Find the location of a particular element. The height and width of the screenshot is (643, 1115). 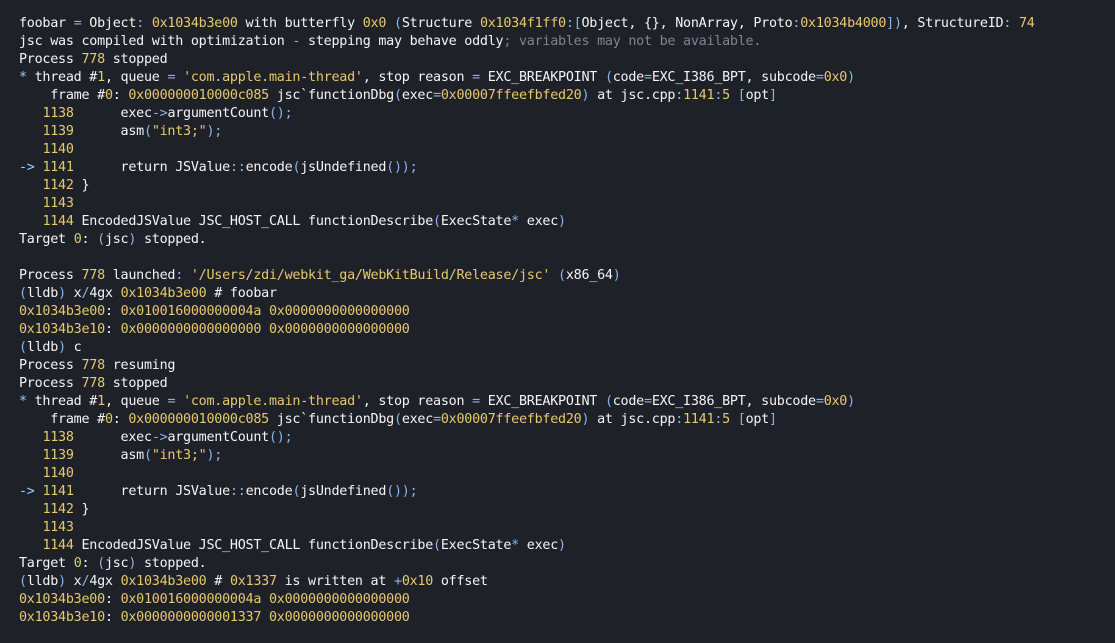

terminal-token: 0x00007ffeefbfed20 is located at coordinates (511, 95).